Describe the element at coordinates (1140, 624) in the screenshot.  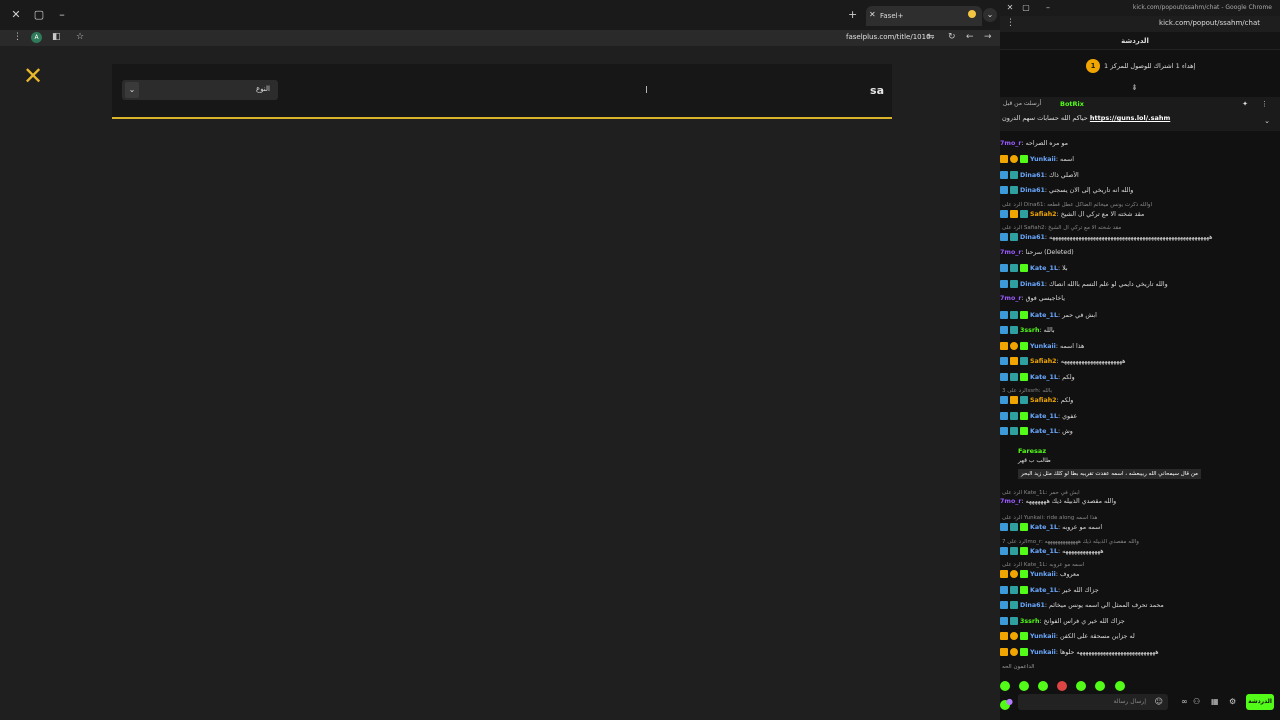
I see `chat-message: 3ssrh: جزاك الله خير ي فراس الفوانخ` at that location.